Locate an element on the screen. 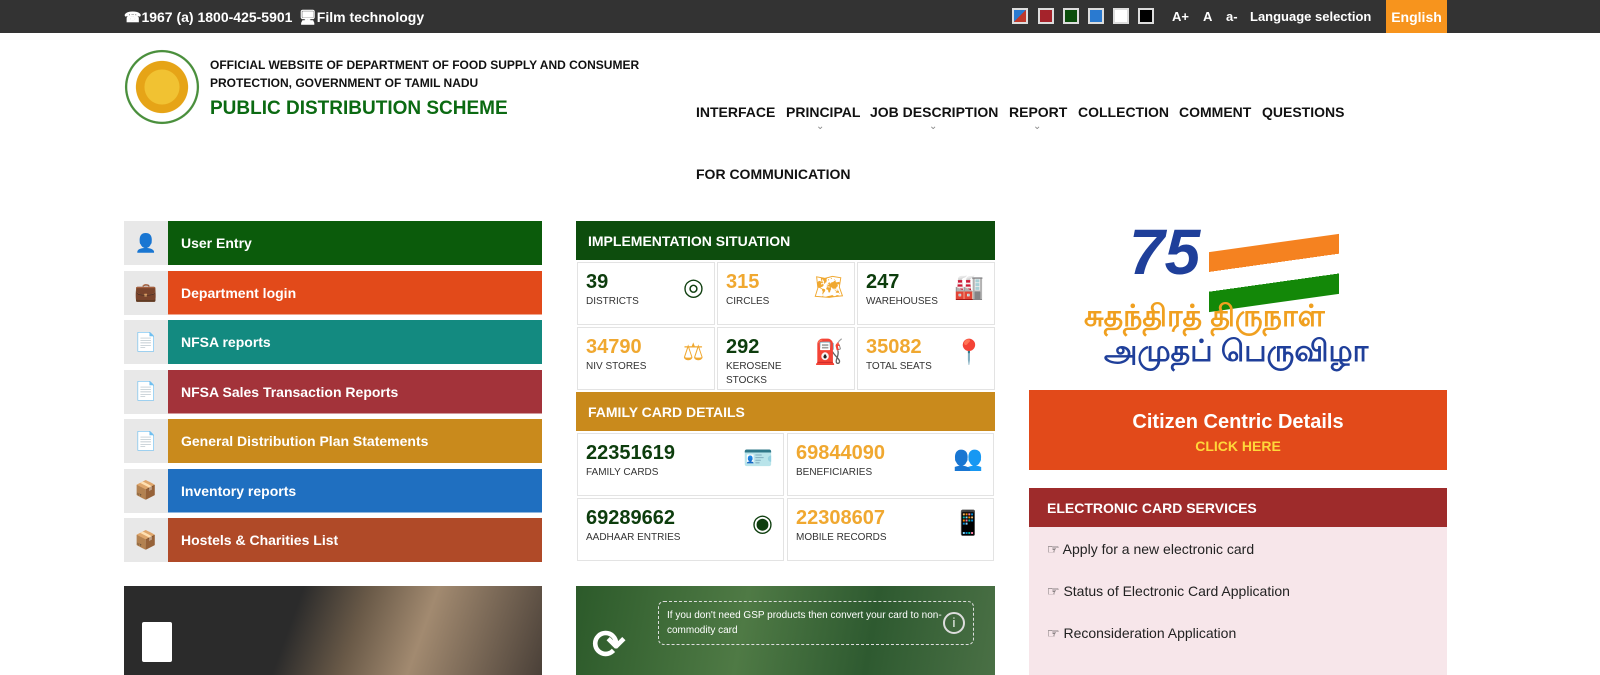 The width and height of the screenshot is (1600, 675). menu-item: 📄 NFSA reports is located at coordinates (333, 342).